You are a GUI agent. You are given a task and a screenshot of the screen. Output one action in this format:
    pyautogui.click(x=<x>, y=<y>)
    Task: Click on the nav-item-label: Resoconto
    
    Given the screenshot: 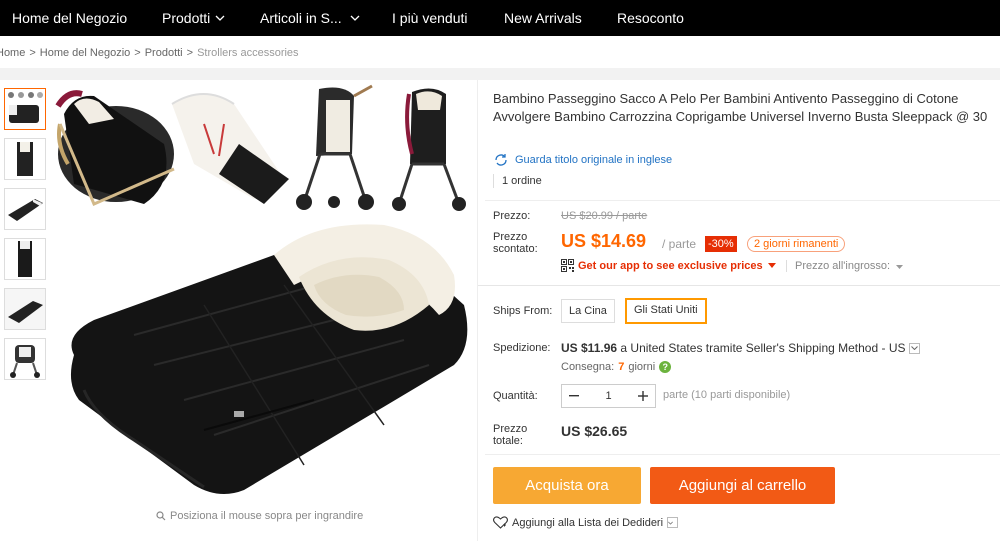 What is the action you would take?
    pyautogui.click(x=650, y=18)
    